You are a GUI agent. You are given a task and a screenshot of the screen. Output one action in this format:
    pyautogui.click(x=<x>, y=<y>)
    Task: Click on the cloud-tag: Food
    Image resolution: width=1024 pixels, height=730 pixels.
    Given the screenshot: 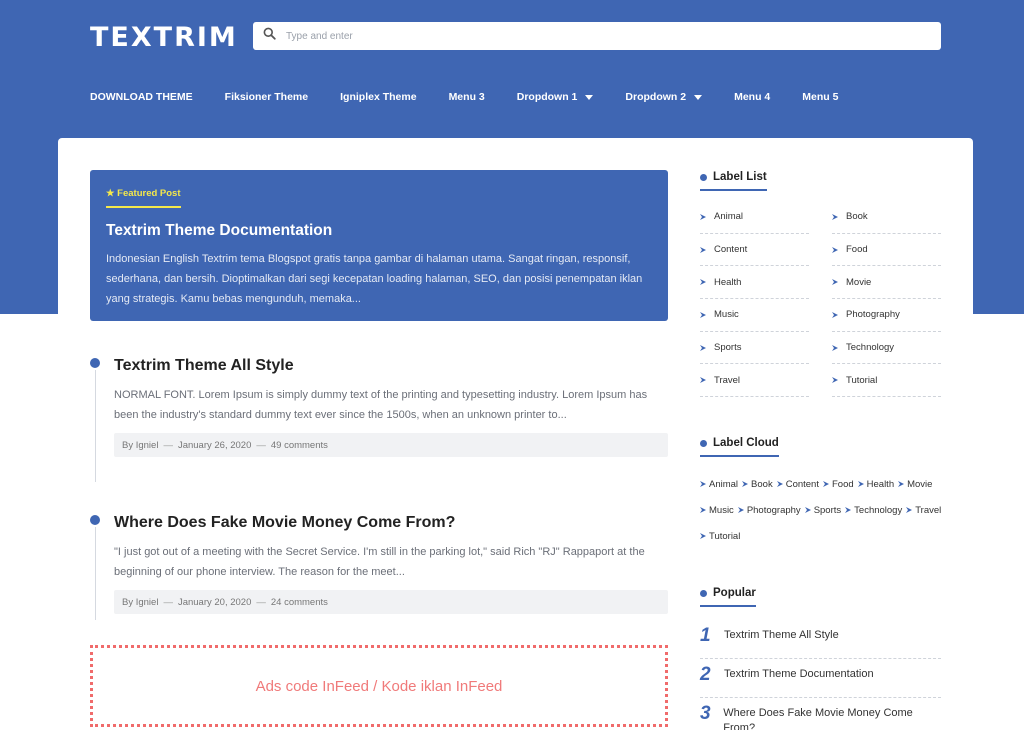 What is the action you would take?
    pyautogui.click(x=838, y=484)
    